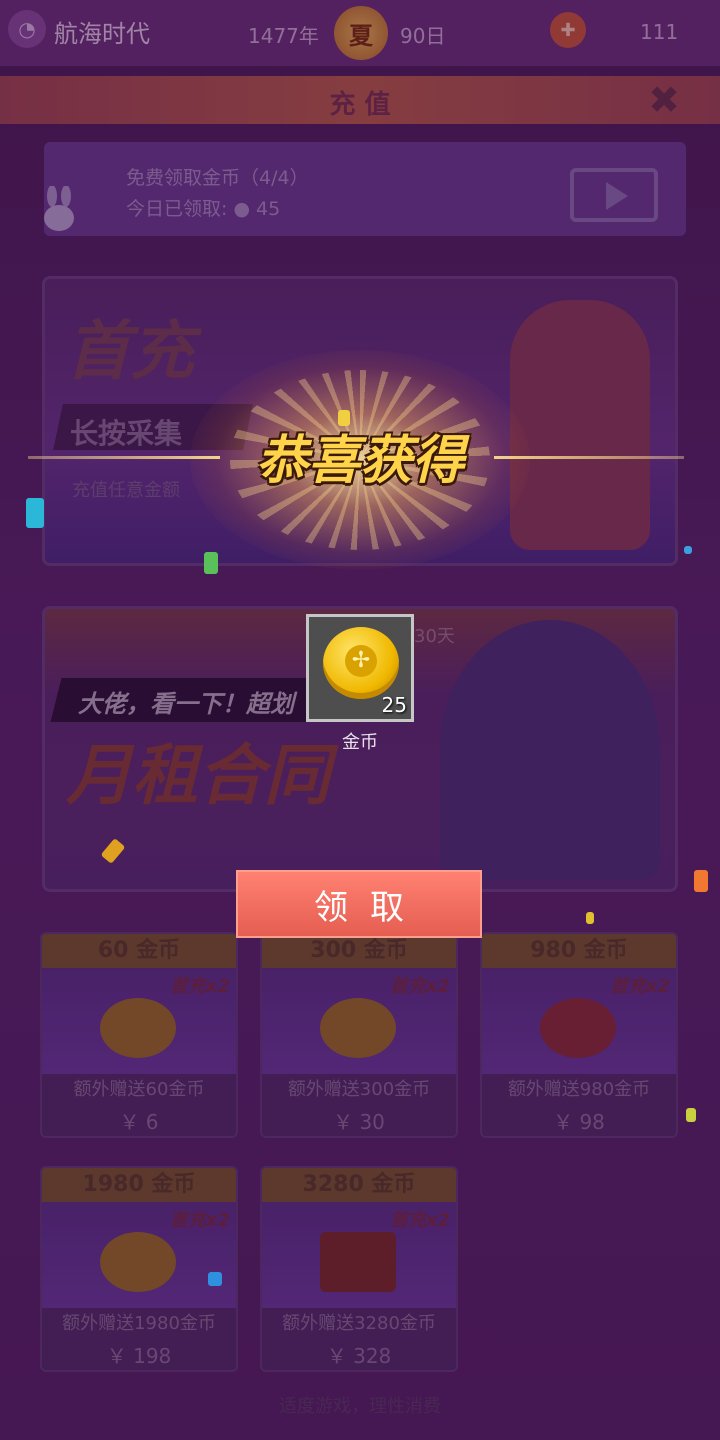 The width and height of the screenshot is (720, 1440). What do you see at coordinates (589, 457) in the screenshot?
I see `title-divider-right` at bounding box center [589, 457].